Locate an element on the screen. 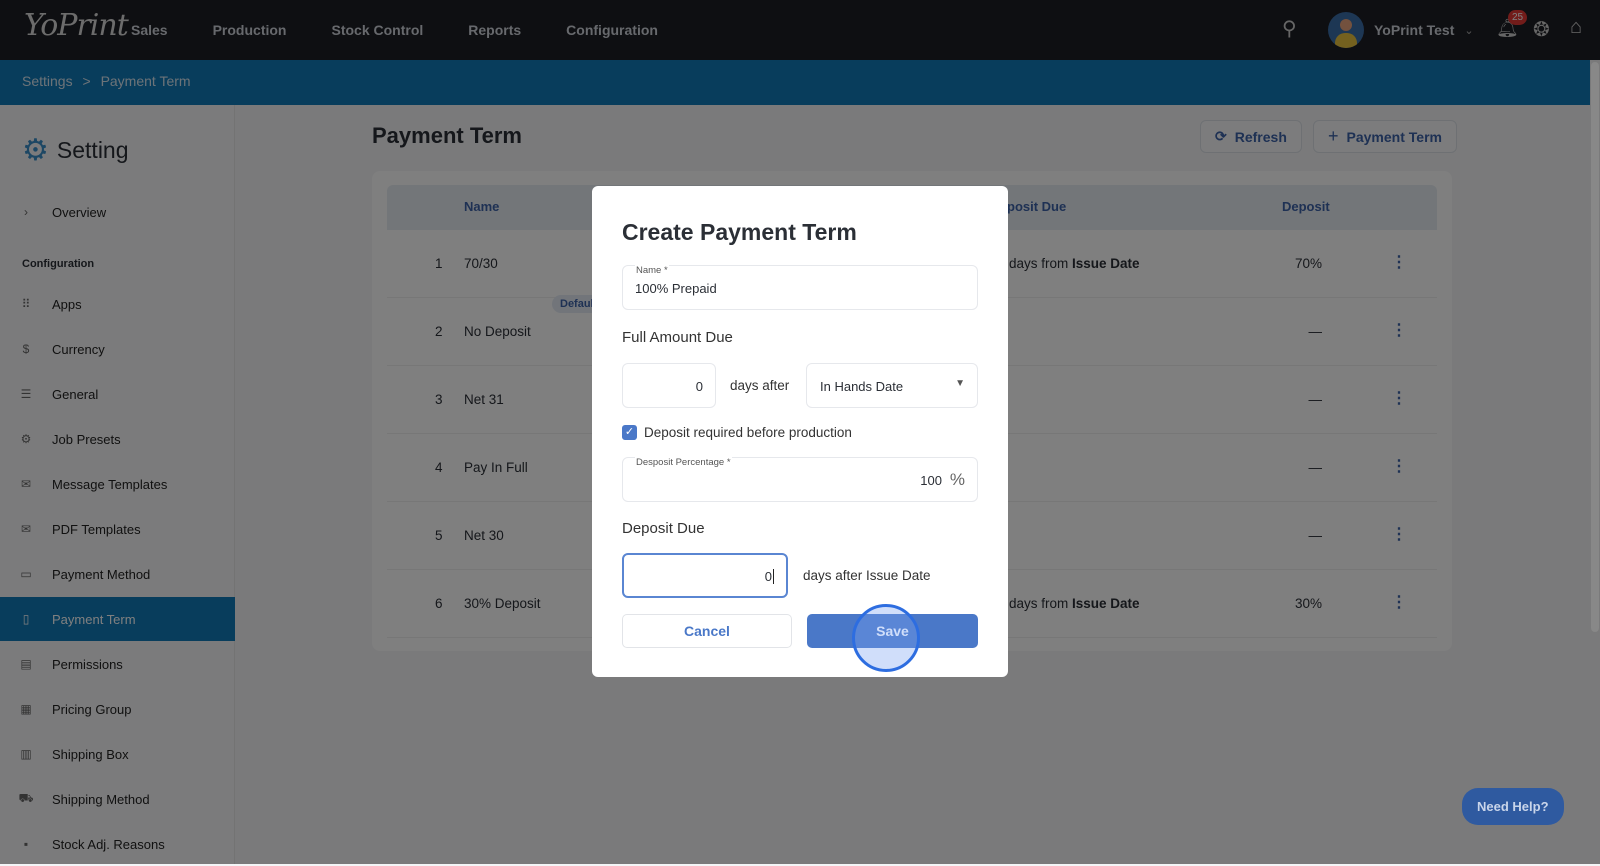 This screenshot has height=866, width=1600. need-help-button: Need Help? is located at coordinates (1513, 806).